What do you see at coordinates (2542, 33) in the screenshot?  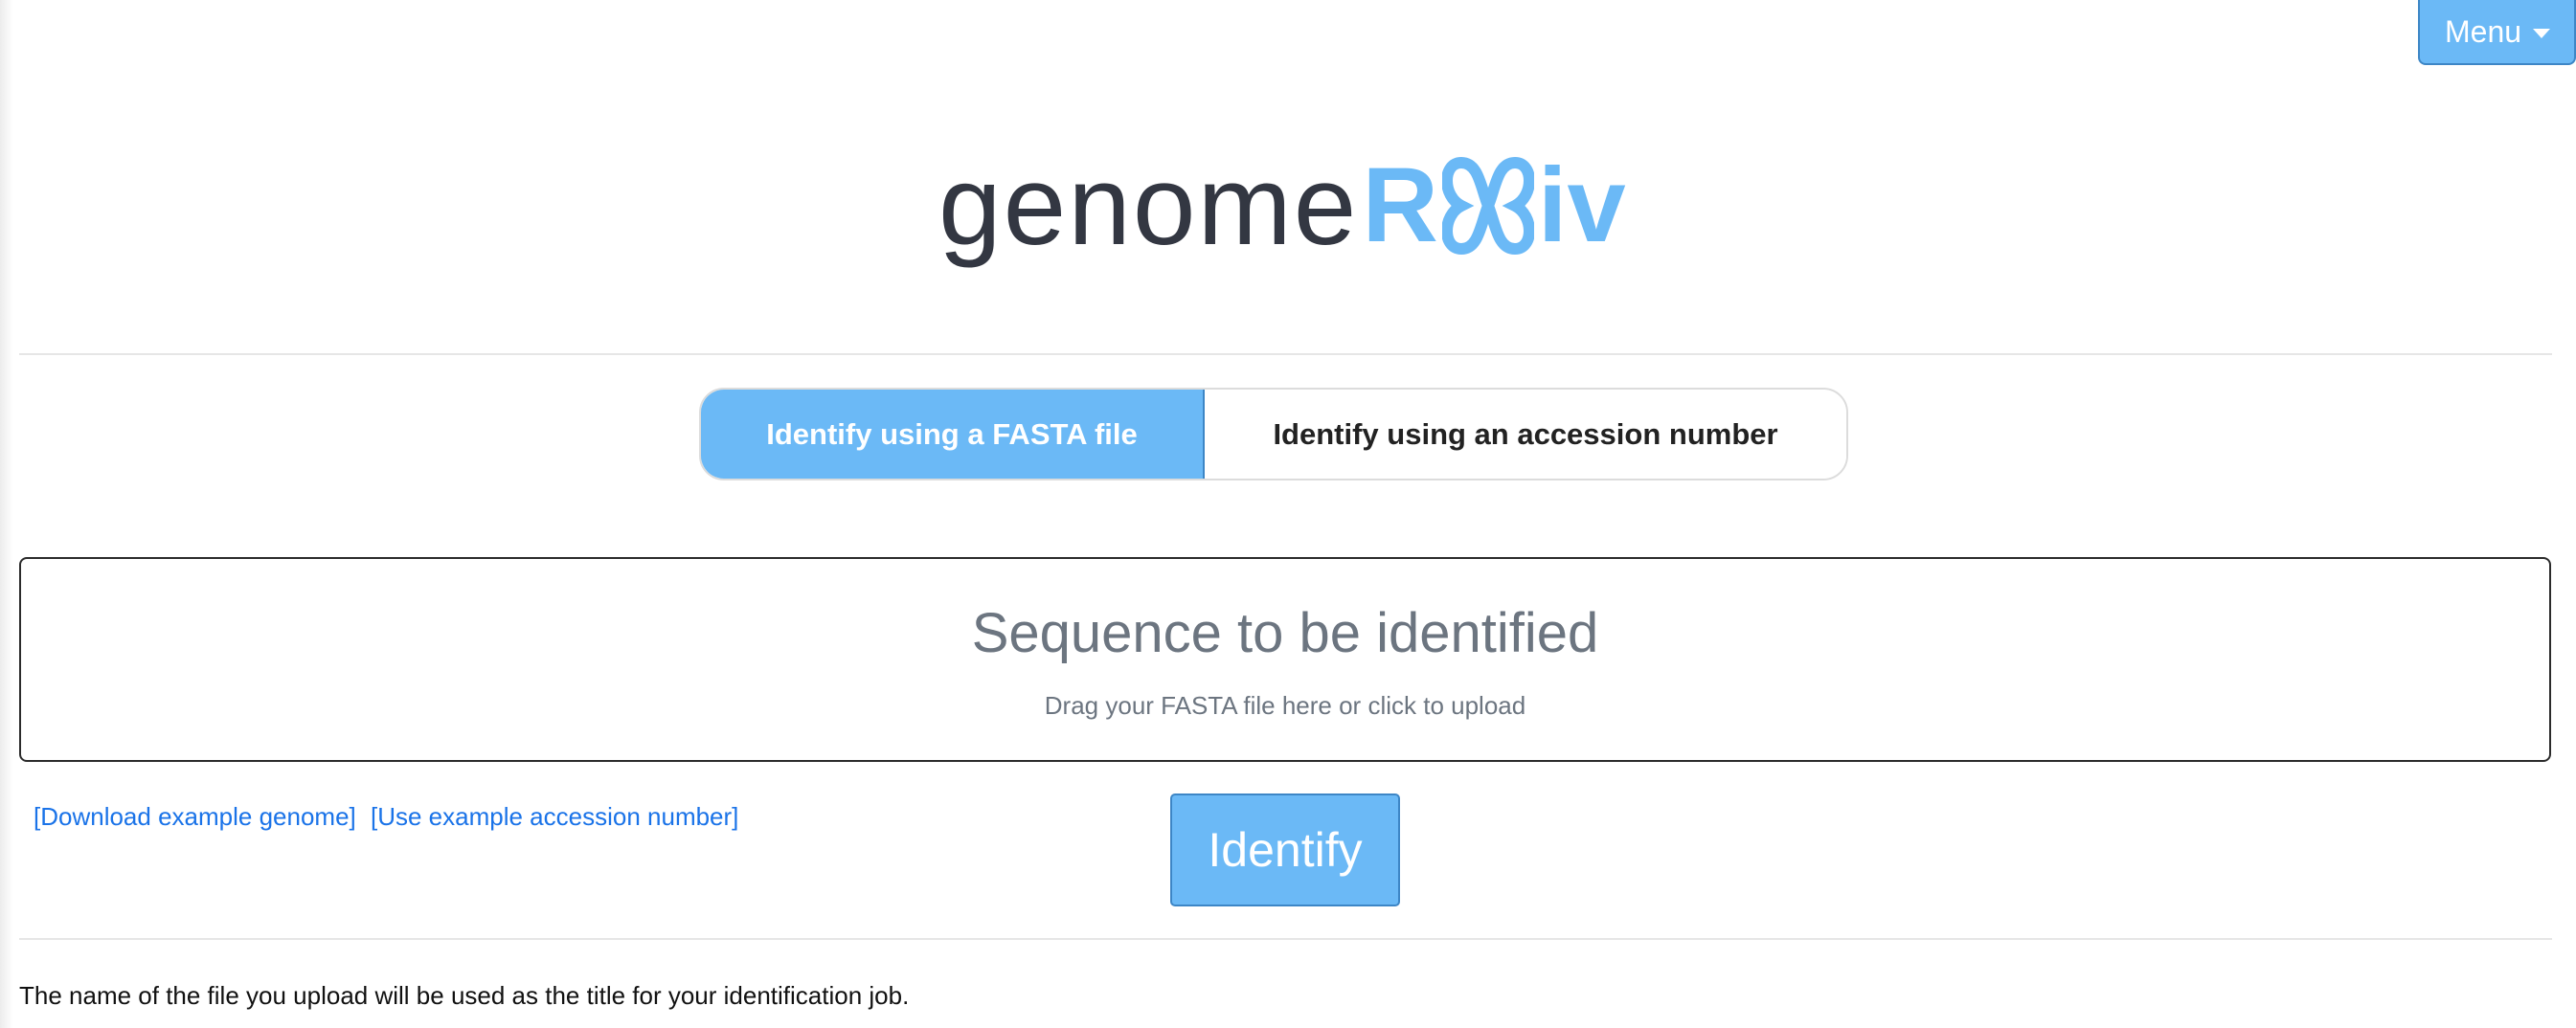 I see `caret-down-icon` at bounding box center [2542, 33].